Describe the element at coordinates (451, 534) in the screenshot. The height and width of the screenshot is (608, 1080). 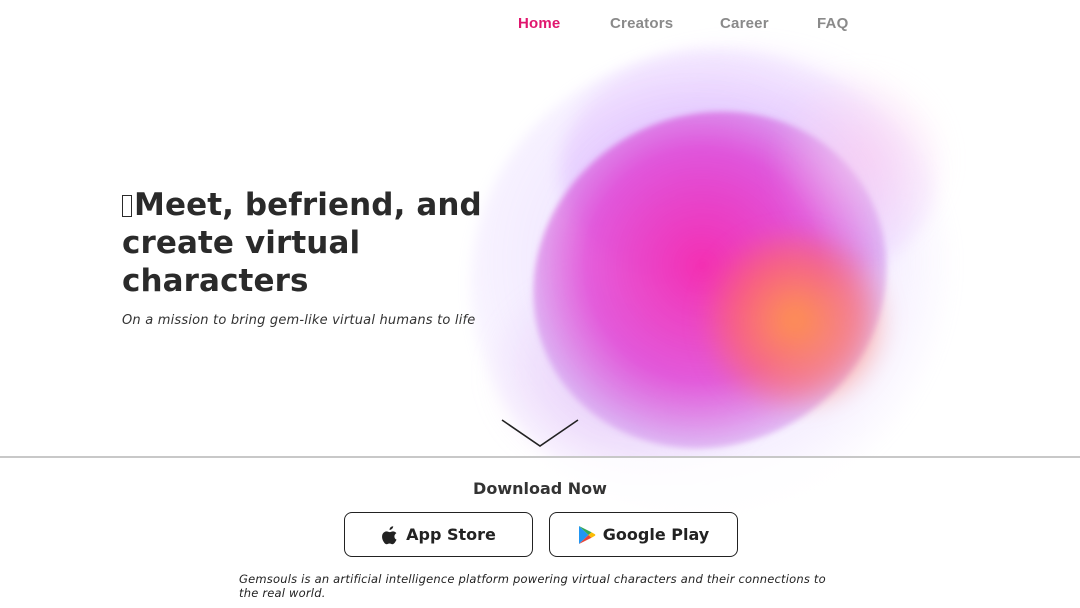
I see `app-store-label: App Store` at that location.